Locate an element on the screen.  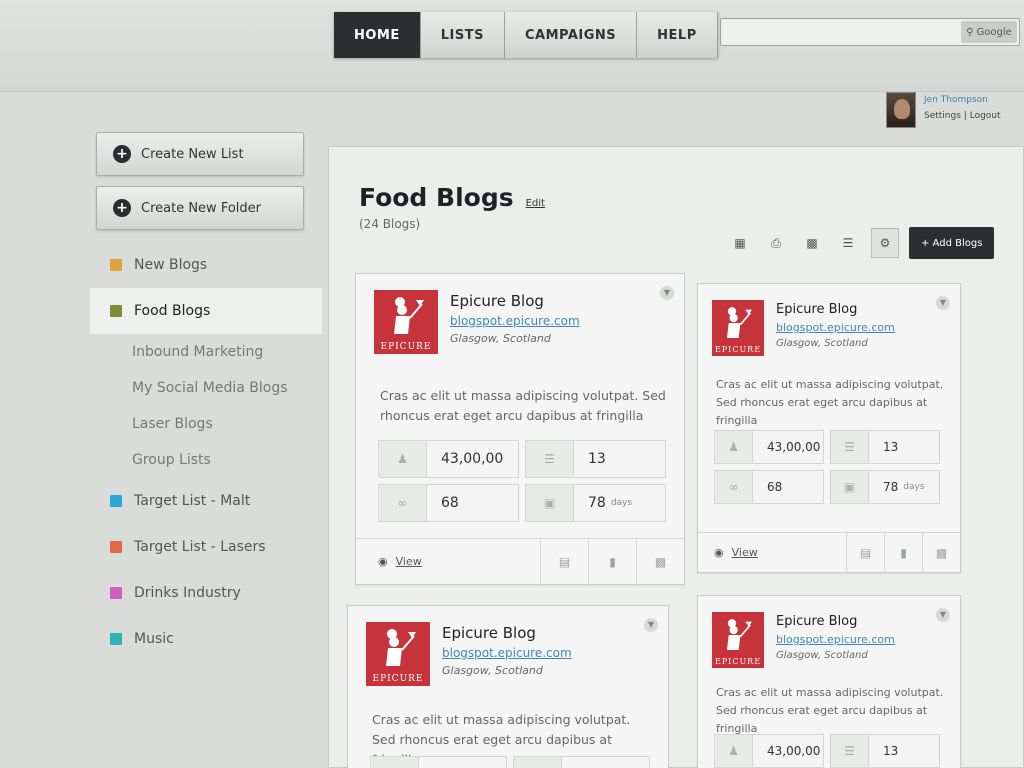
logout-link: Logout is located at coordinates (985, 116).